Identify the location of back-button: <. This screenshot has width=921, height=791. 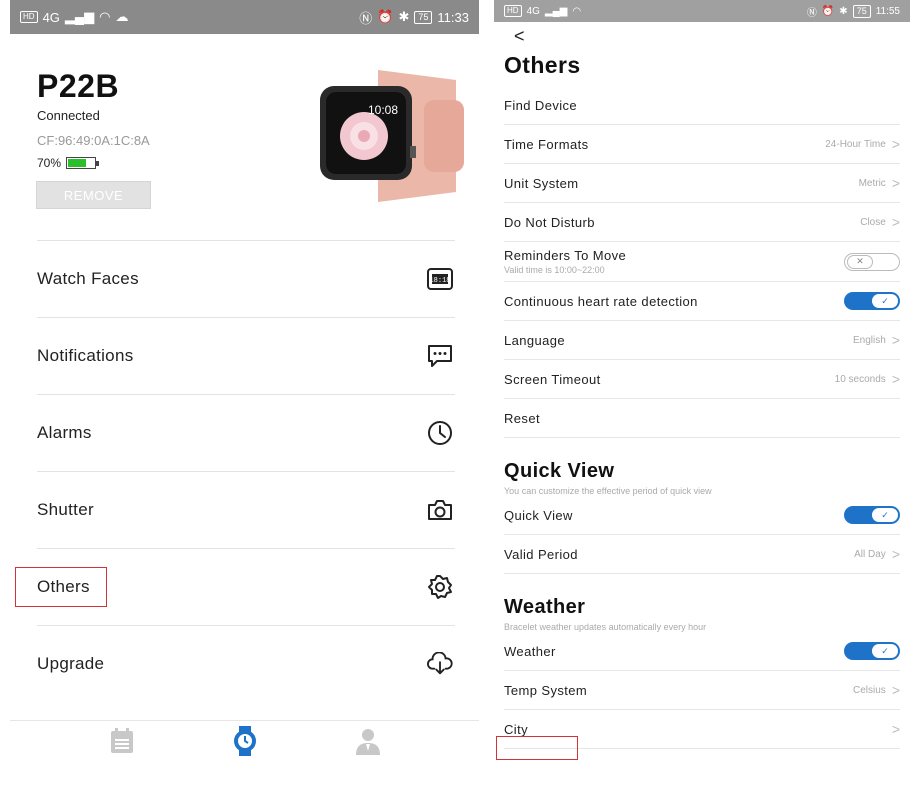
(519, 36).